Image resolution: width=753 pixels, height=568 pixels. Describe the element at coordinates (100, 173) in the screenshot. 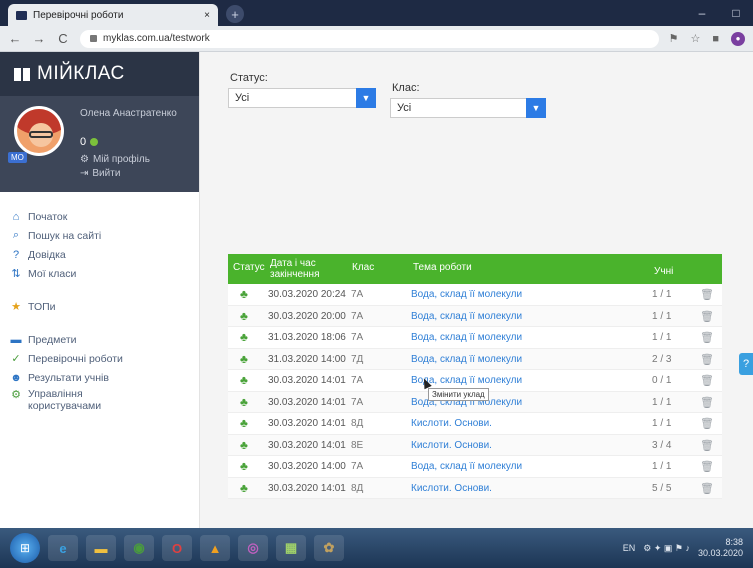

I see `logout-link: ⇥ Вийти` at that location.